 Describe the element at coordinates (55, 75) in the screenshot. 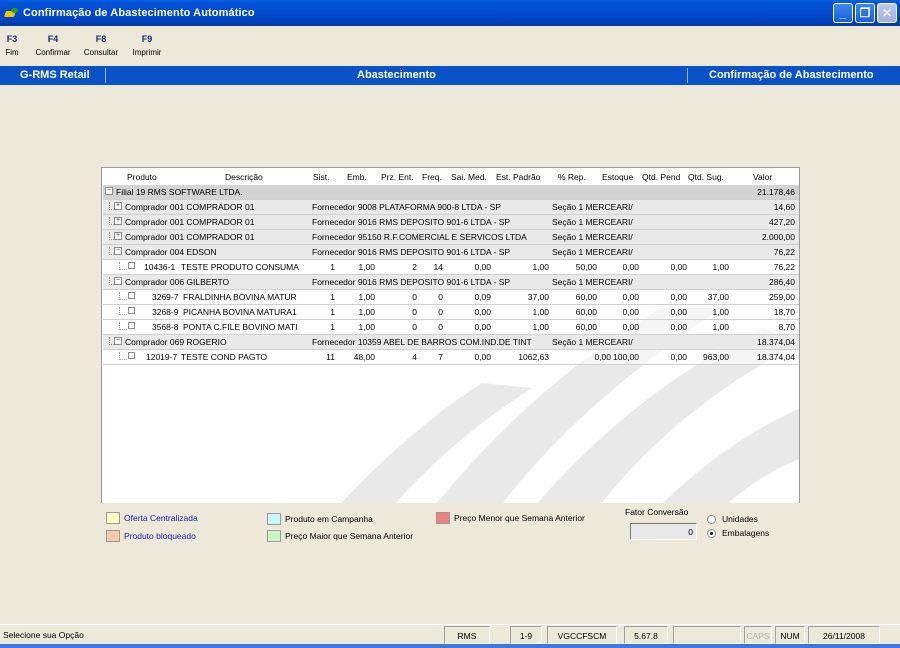

I see `product-name: G-RMS Retail` at that location.